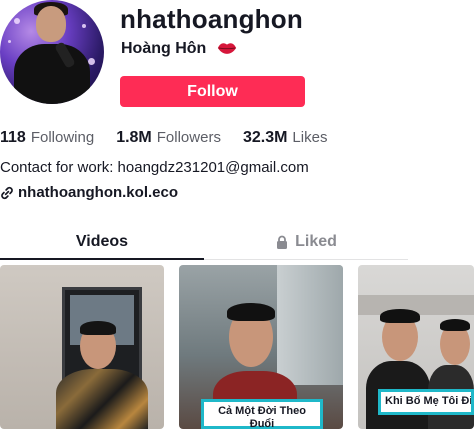  What do you see at coordinates (261, 347) in the screenshot?
I see `video-thumbnail-2: Cả Một Đời Theo Đuổi Dạo Ánh` at bounding box center [261, 347].